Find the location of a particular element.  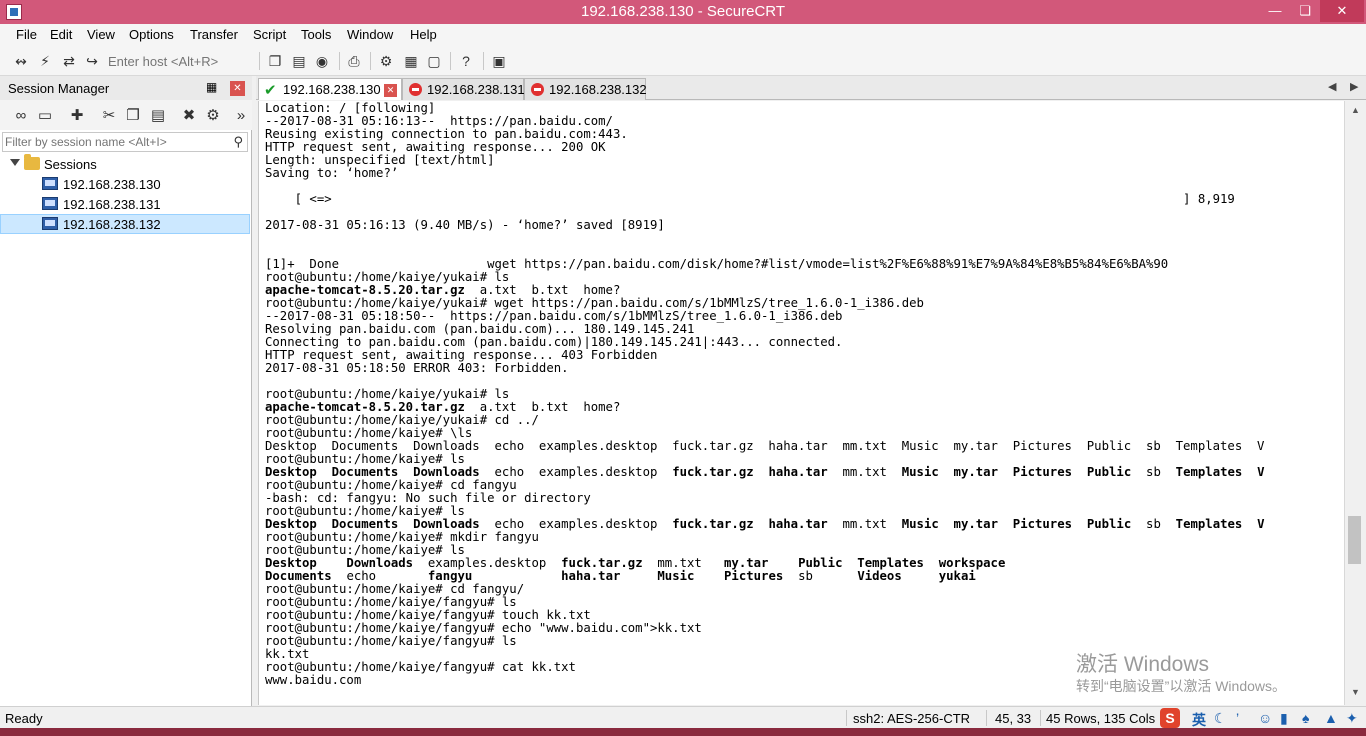

tree-item-session: 192.168.238.130 is located at coordinates (125, 184).